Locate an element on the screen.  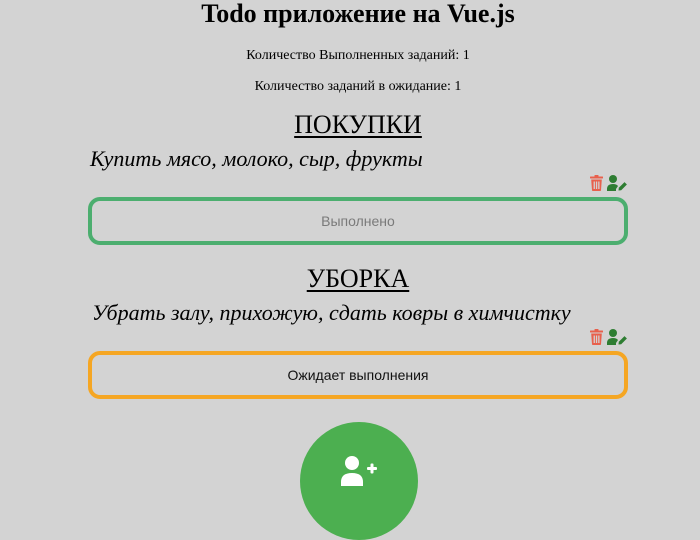
status-button-pending: Ожидает выполнения is located at coordinates (358, 375).